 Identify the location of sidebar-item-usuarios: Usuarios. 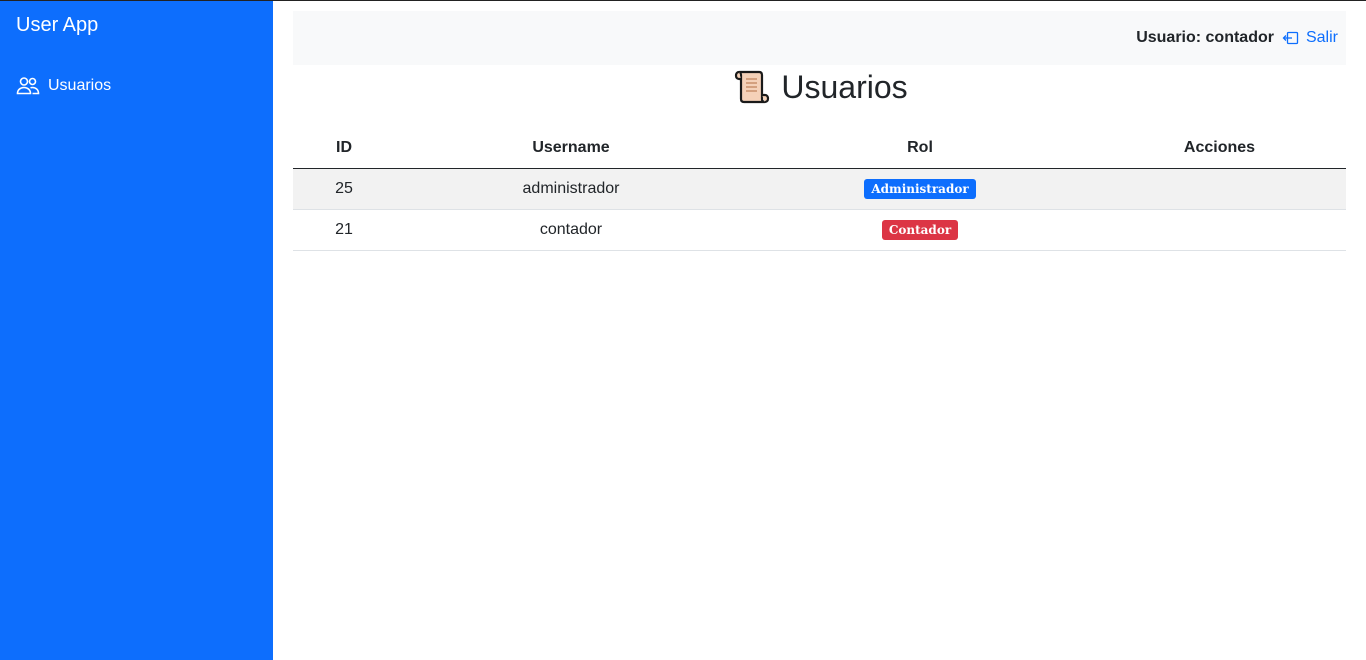
(63, 86).